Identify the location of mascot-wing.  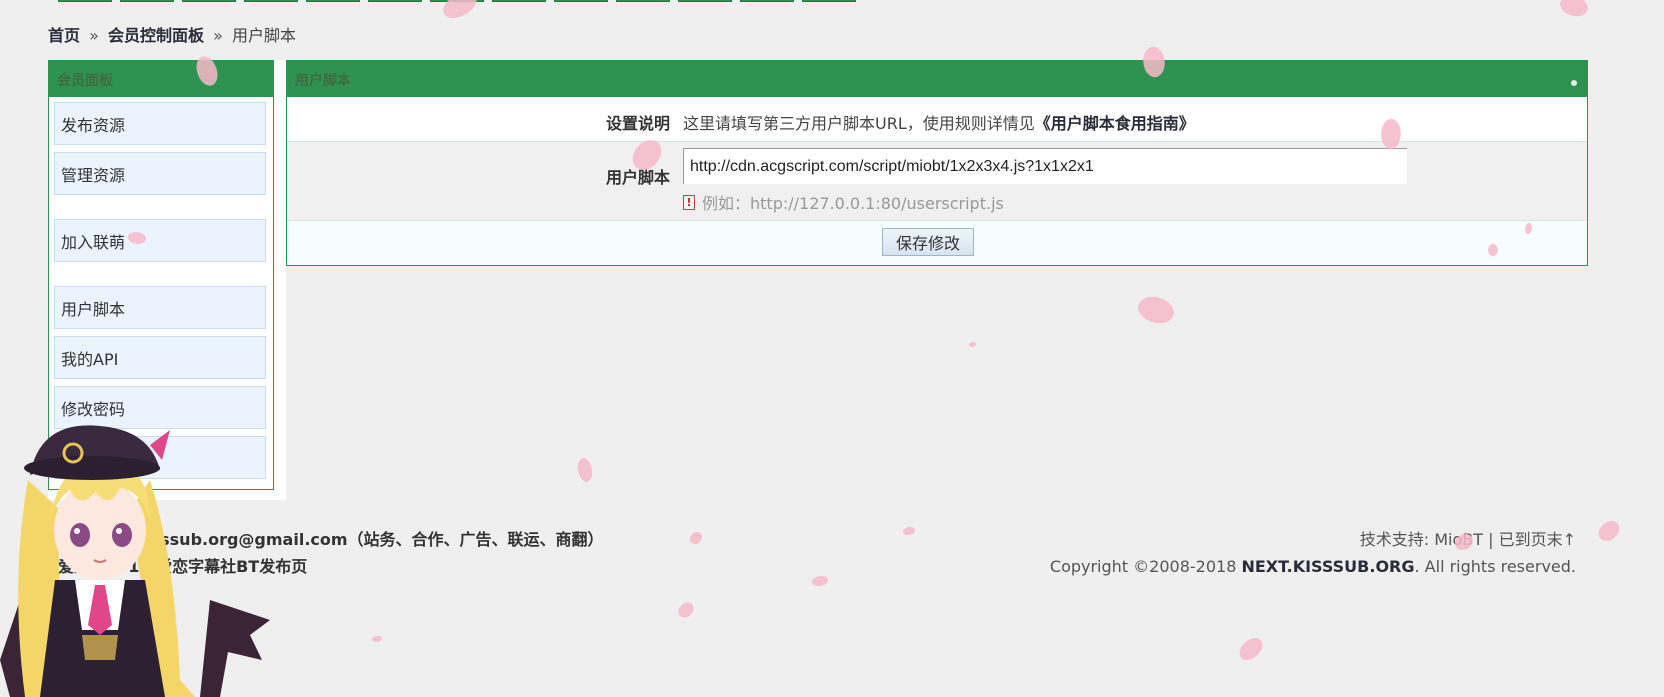
(235, 648).